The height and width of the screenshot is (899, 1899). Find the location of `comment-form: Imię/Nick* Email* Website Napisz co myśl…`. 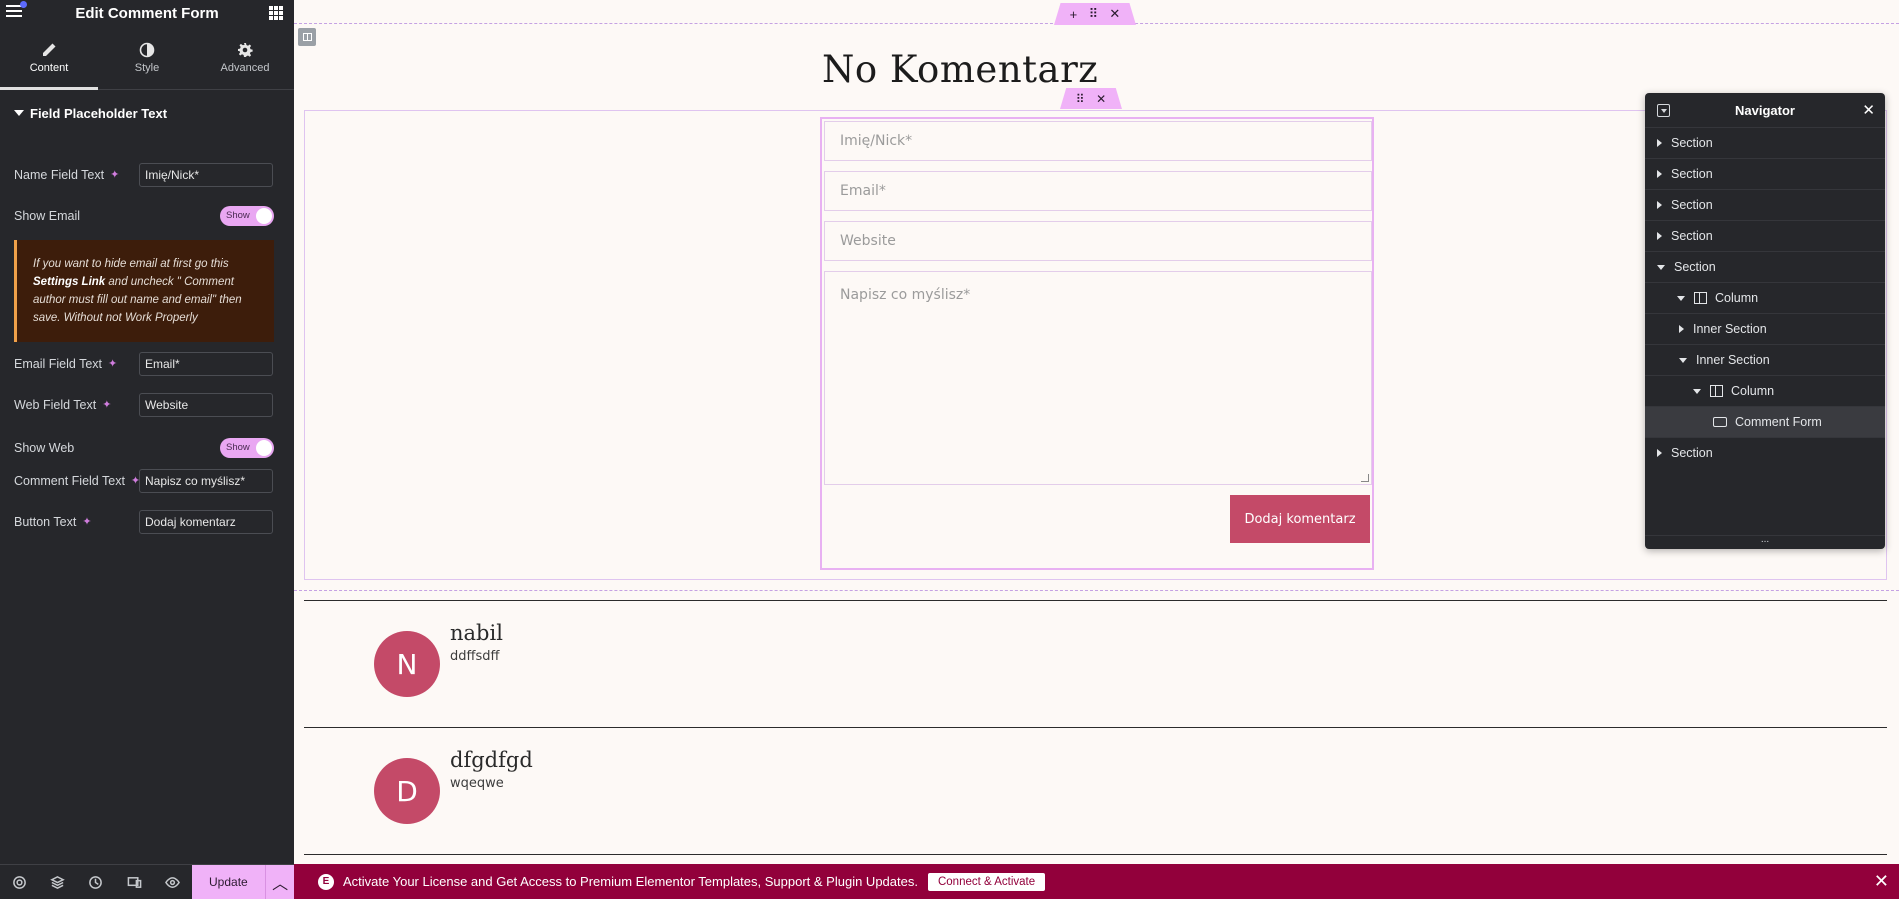

comment-form: Imię/Nick* Email* Website Napisz co myśl… is located at coordinates (1097, 343).